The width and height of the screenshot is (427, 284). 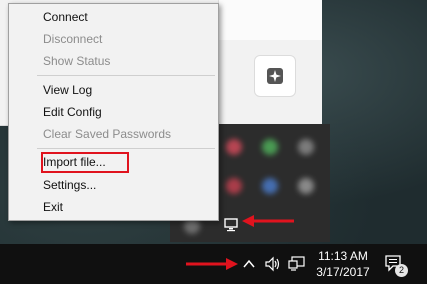 I want to click on notification-count-badge: 2, so click(x=401, y=270).